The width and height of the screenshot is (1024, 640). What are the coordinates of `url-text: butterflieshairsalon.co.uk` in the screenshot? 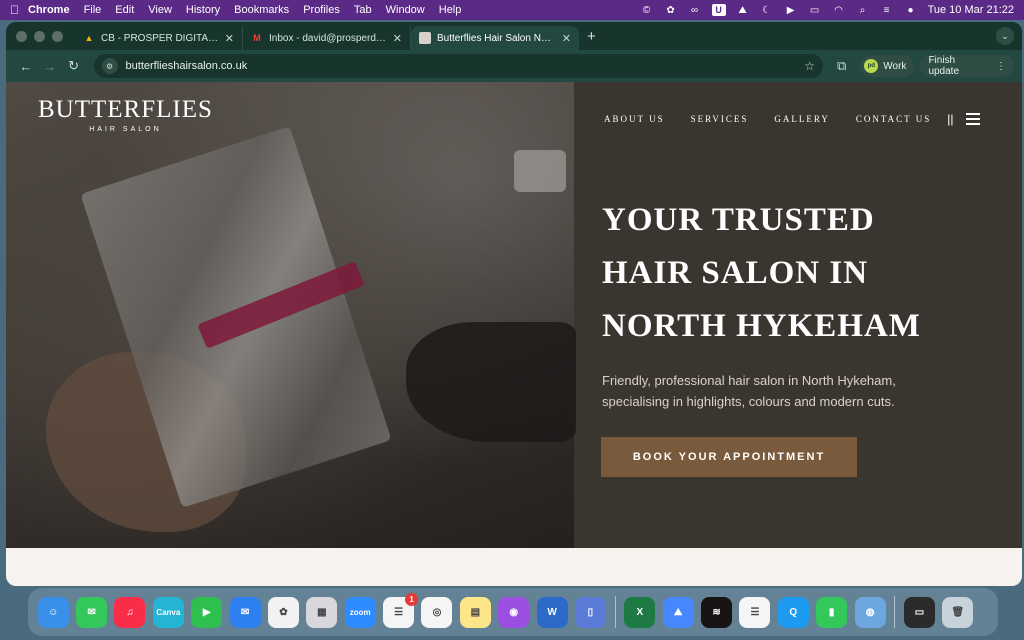 It's located at (465, 66).